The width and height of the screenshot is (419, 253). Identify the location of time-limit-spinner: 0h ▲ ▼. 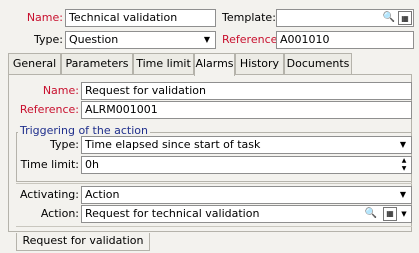
(246, 165).